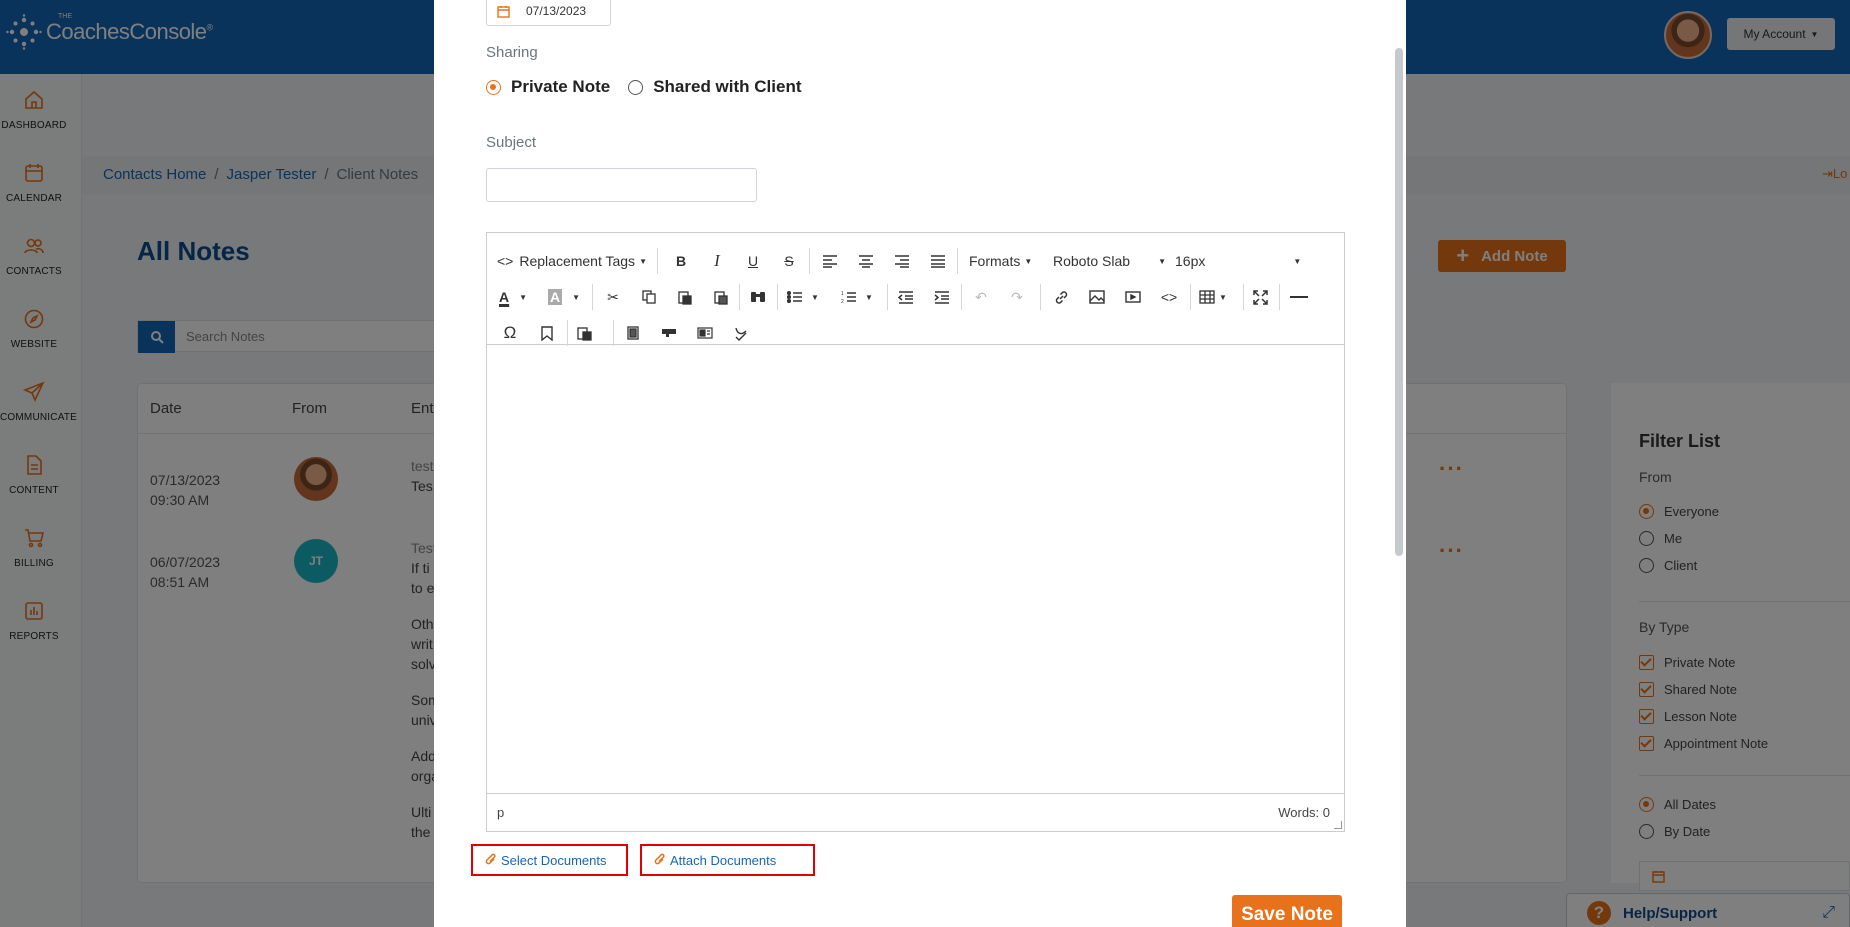  Describe the element at coordinates (554, 860) in the screenshot. I see `select-documents-label: Select Documents` at that location.